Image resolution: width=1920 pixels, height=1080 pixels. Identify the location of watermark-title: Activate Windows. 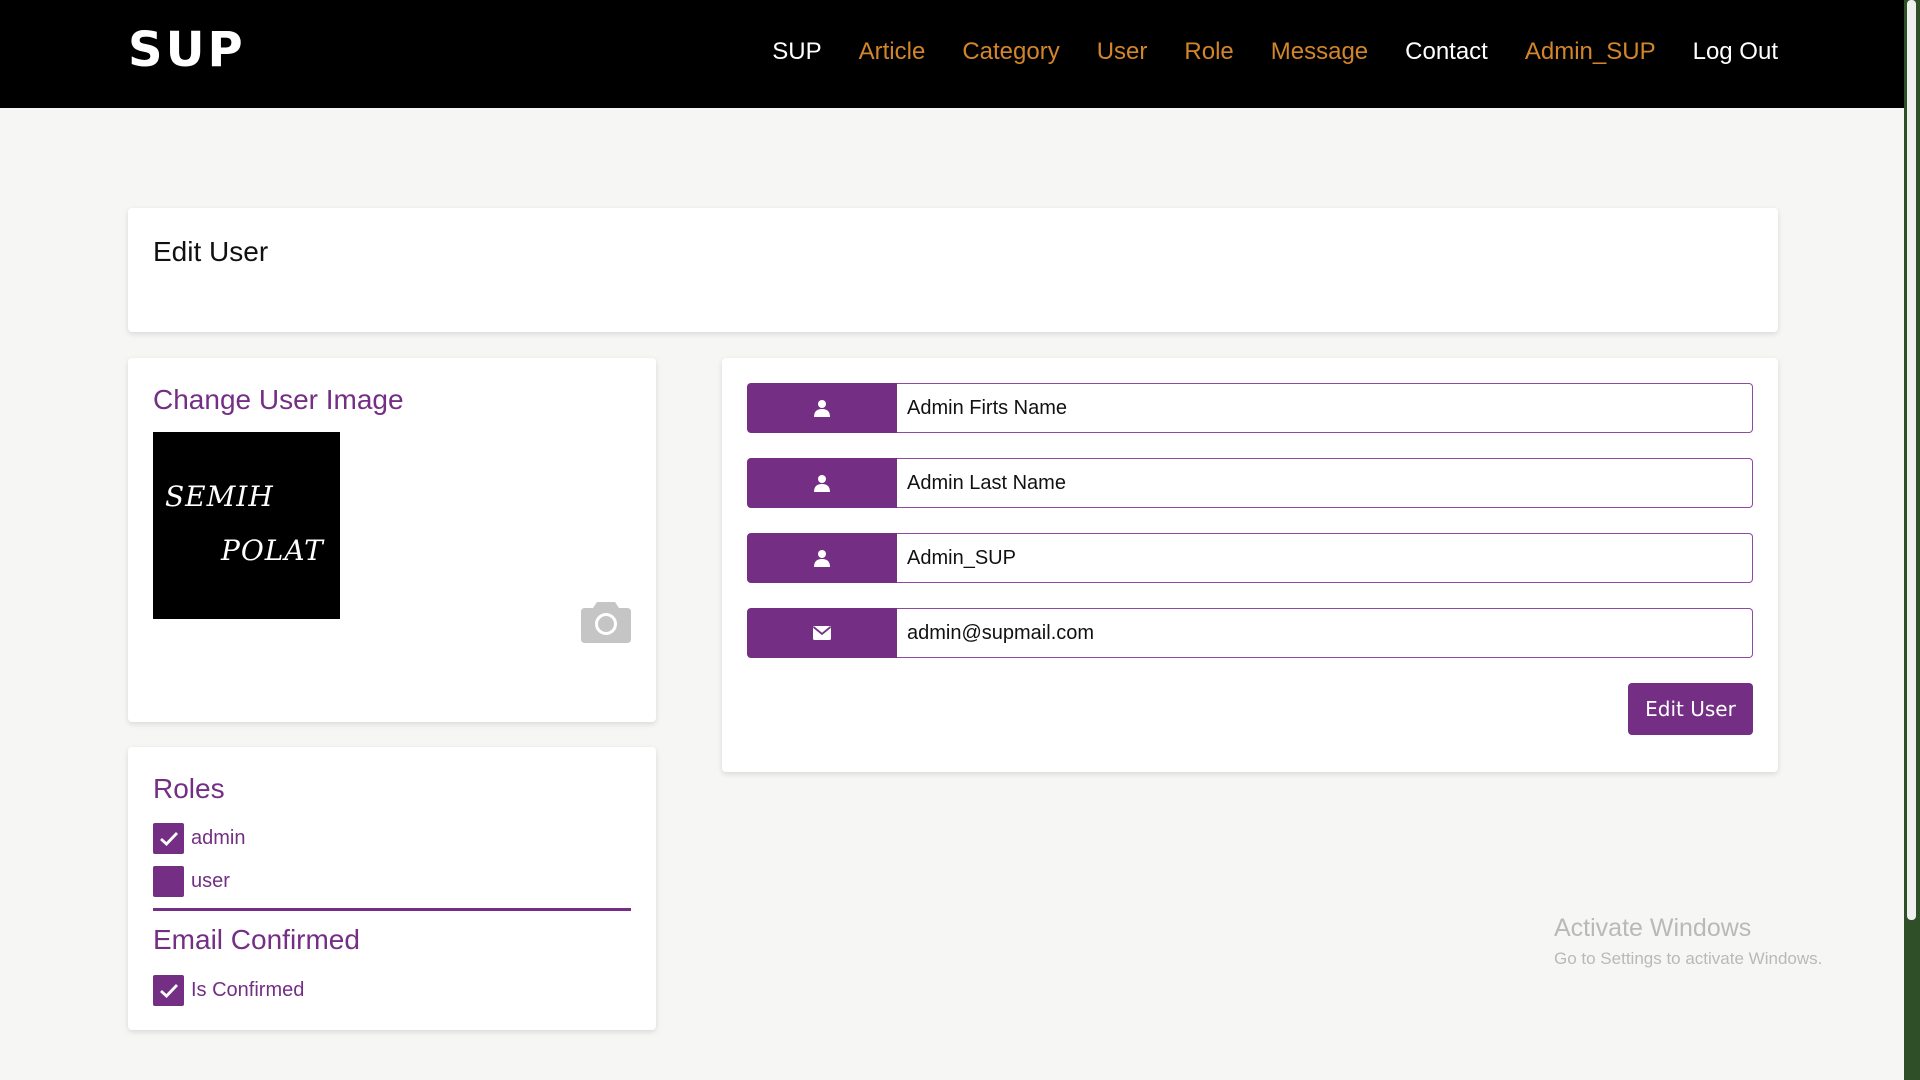
(1653, 928).